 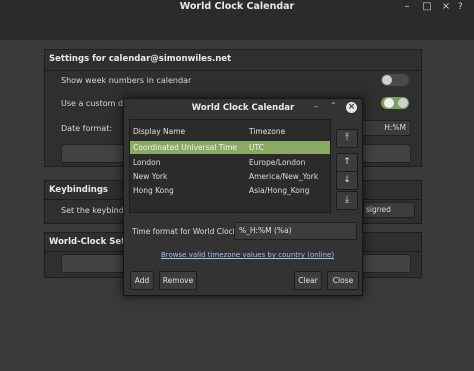 I want to click on settings-section-title: Settings for calendar@simonwiles.net, so click(x=140, y=59).